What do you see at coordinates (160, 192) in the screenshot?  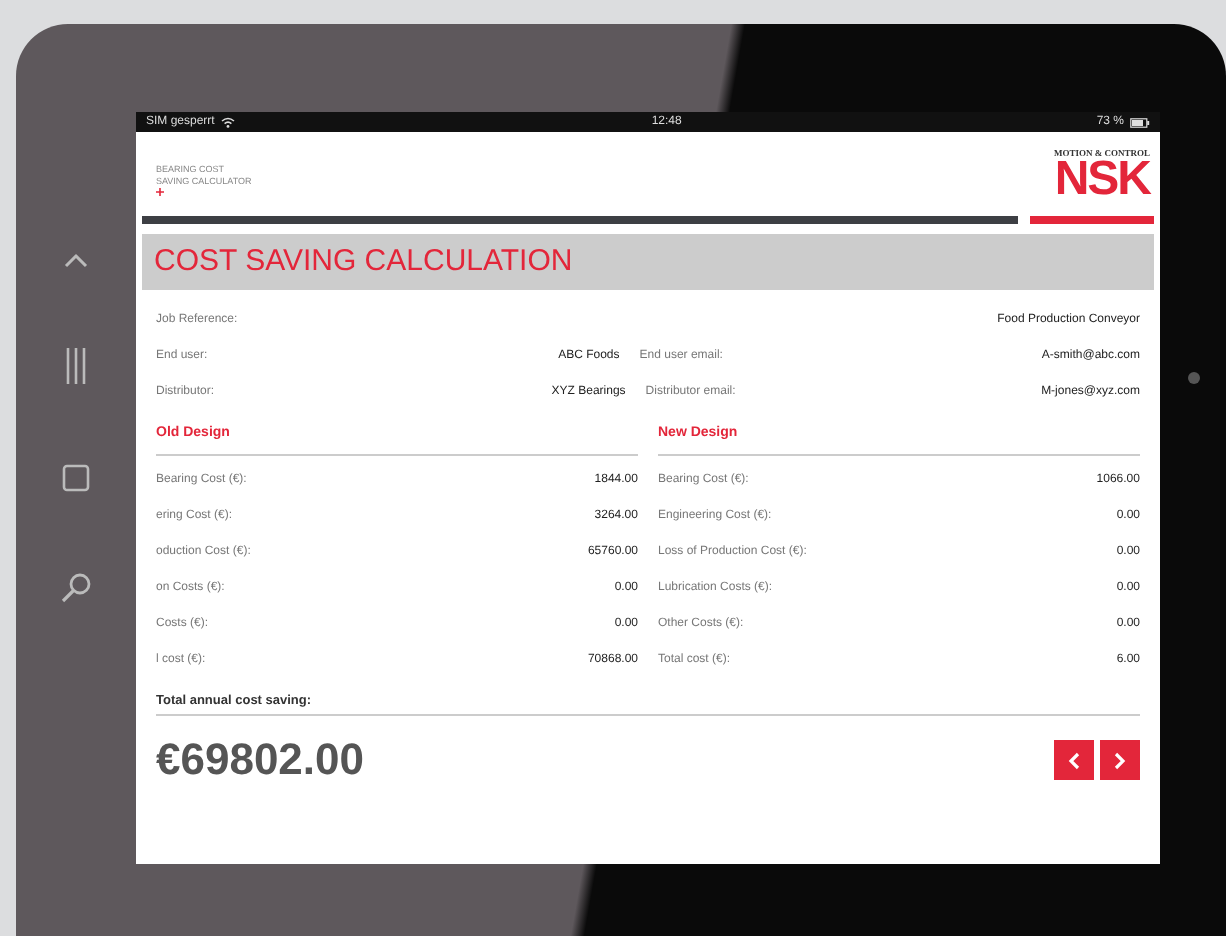 I see `plus-icon` at bounding box center [160, 192].